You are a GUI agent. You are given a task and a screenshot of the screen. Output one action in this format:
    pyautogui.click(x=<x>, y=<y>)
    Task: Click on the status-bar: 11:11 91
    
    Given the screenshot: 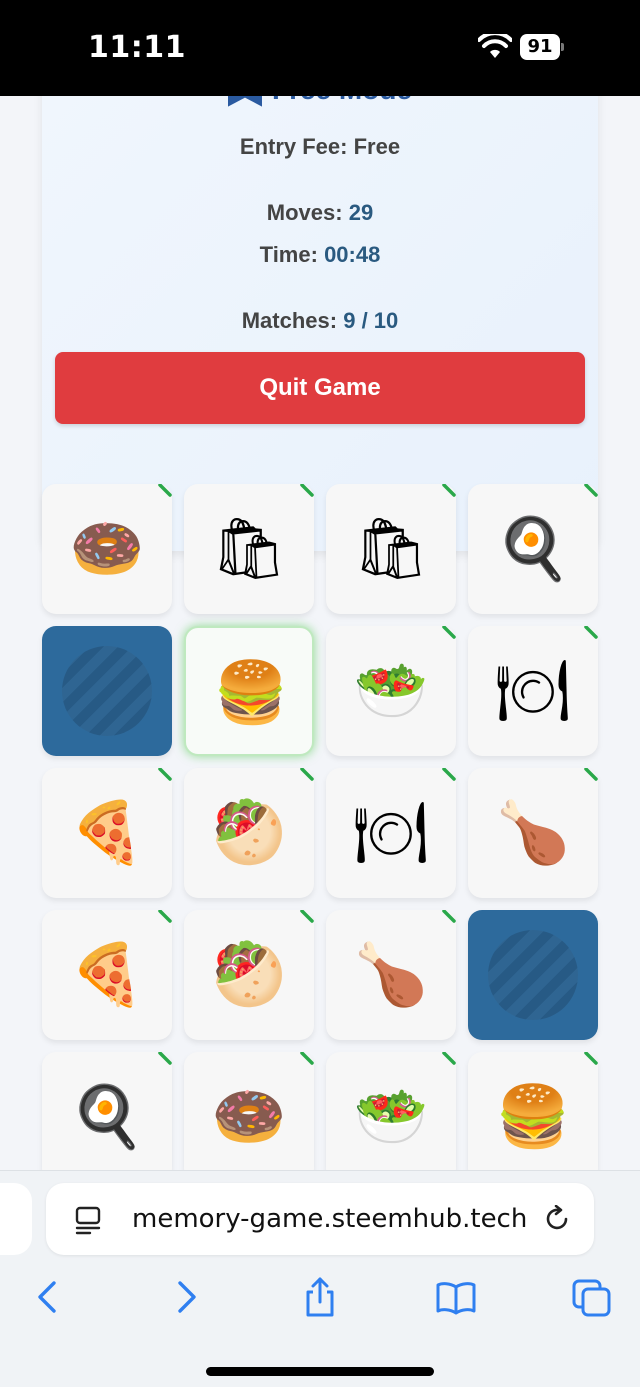 What is the action you would take?
    pyautogui.click(x=320, y=48)
    